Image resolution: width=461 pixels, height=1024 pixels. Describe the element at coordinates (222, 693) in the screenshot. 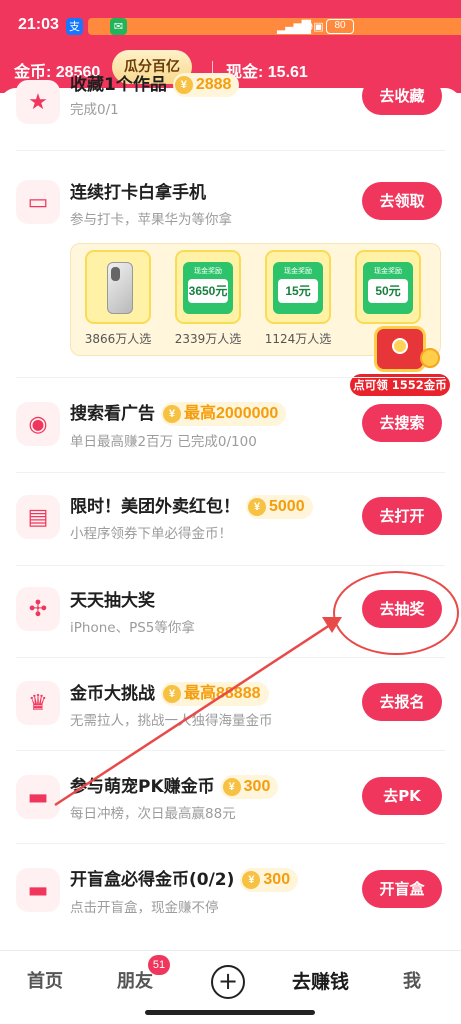

I see `reward-amount: 最高88888` at that location.